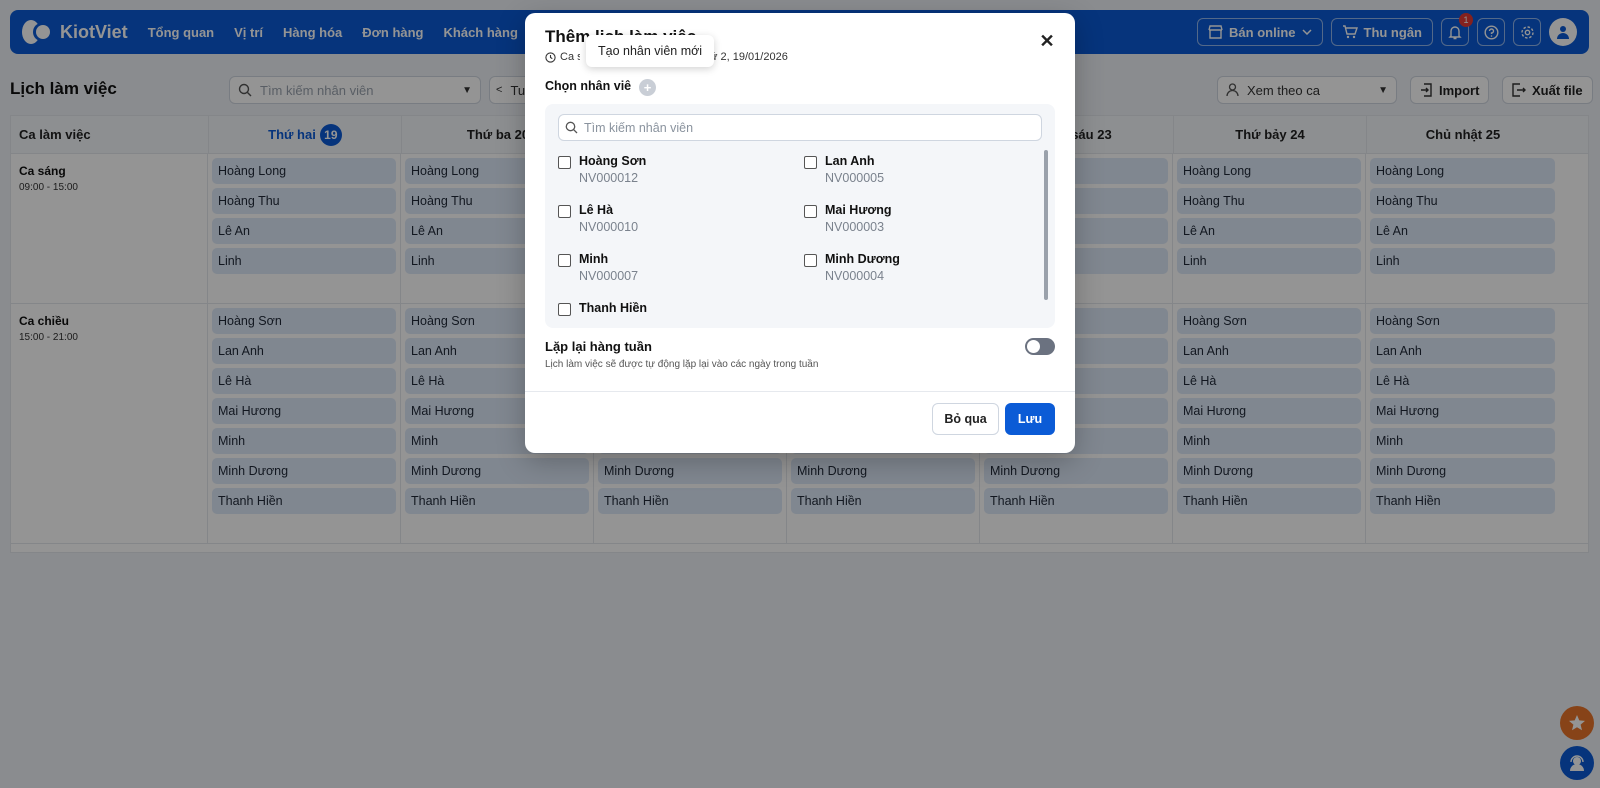  I want to click on employee-picker-search: Tìm kiếm nhân viên, so click(800, 127).